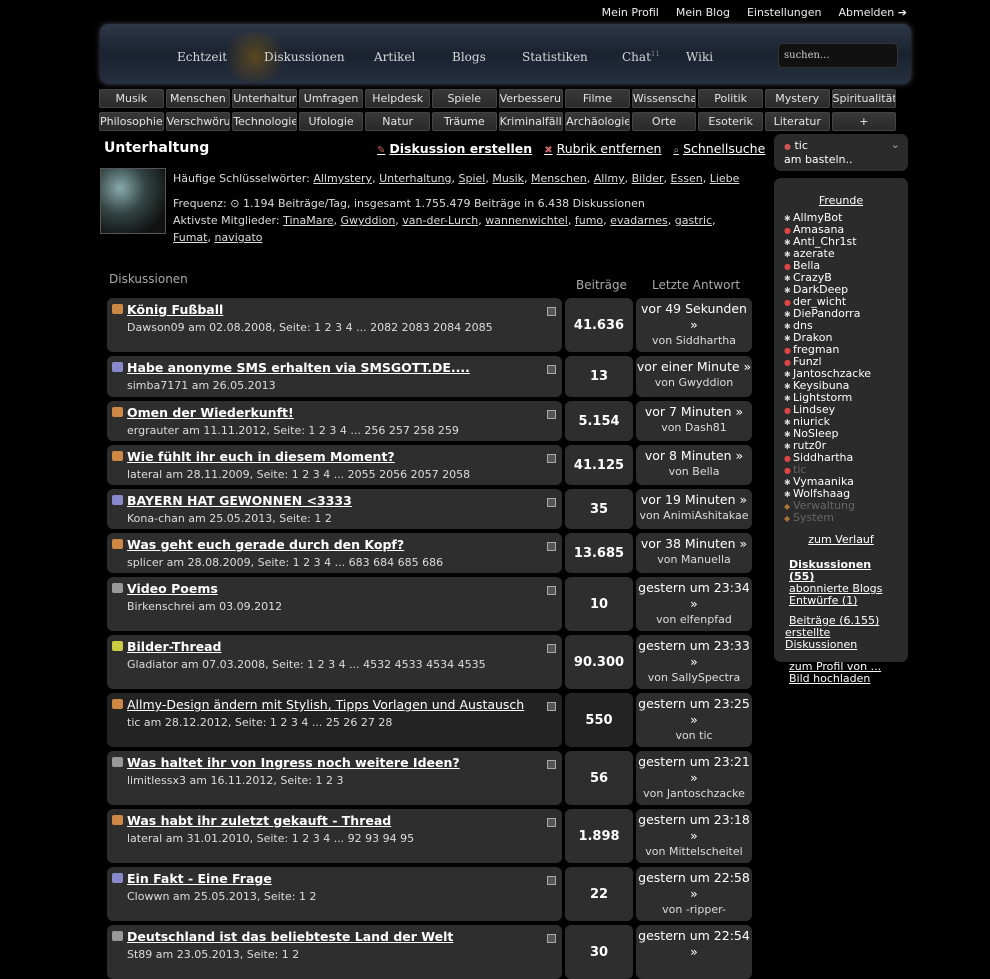  I want to click on chevron-down-icon: ⌄, so click(895, 144).